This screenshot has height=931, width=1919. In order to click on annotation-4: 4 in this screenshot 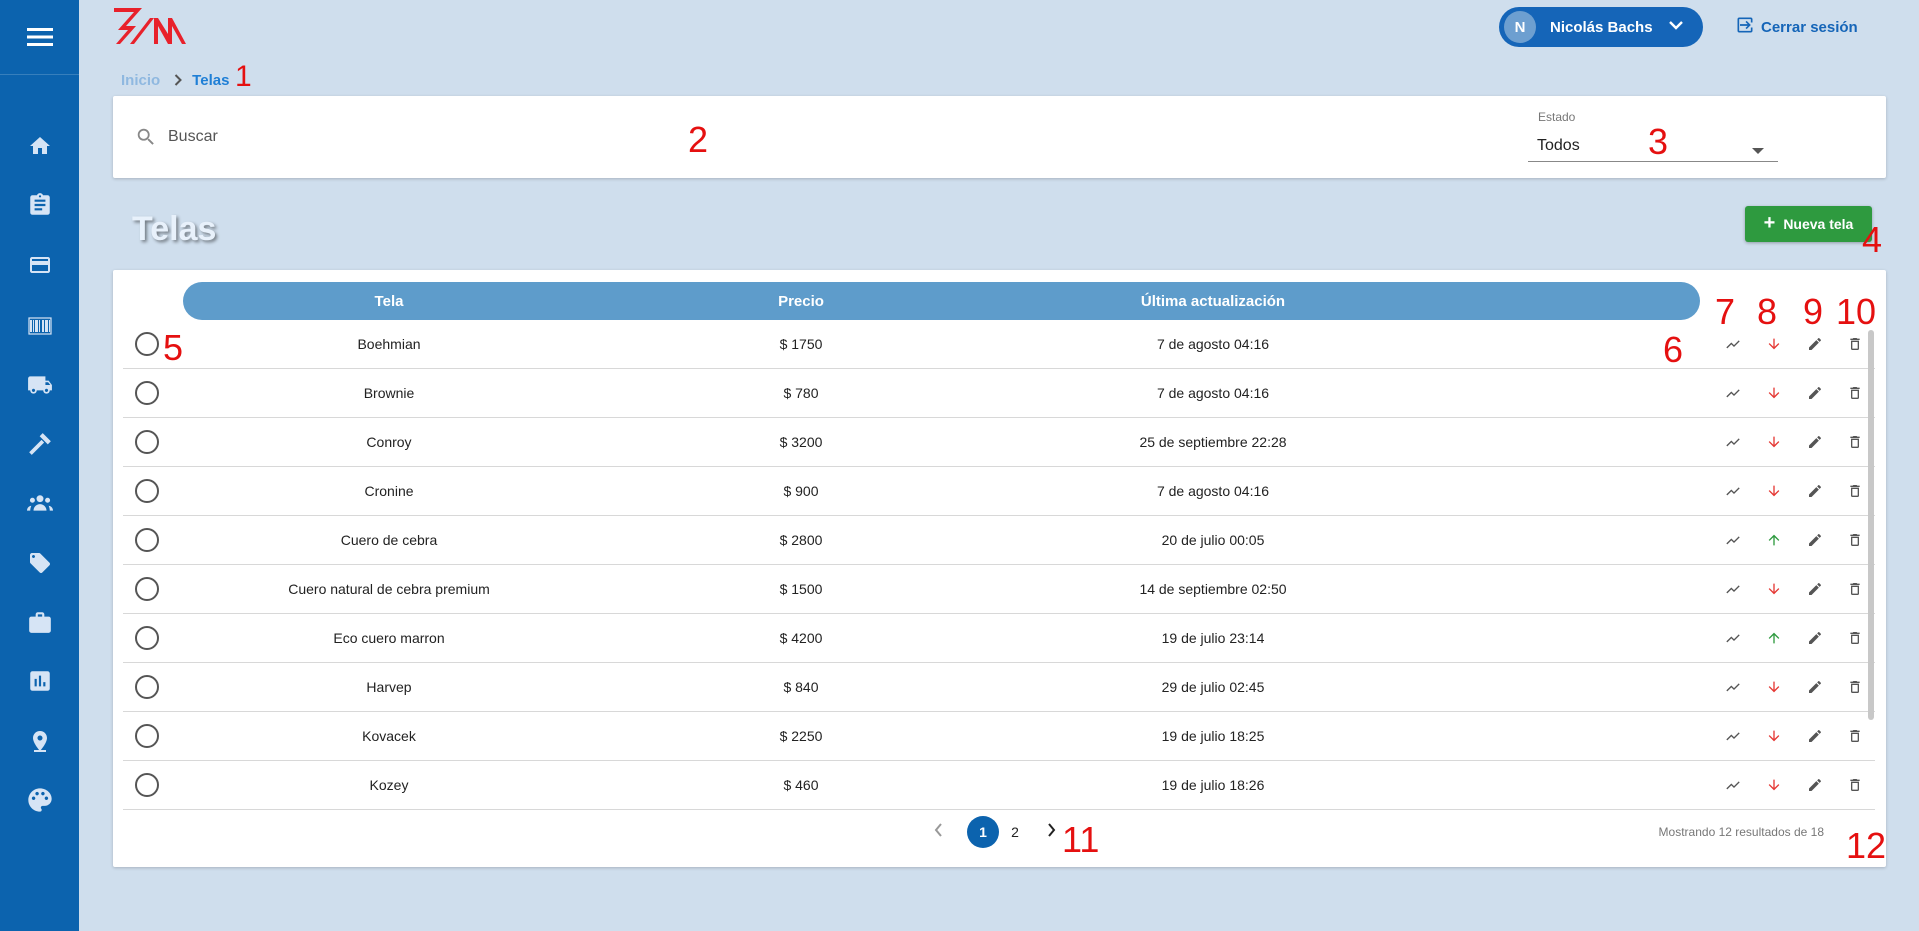, I will do `click(1872, 239)`.